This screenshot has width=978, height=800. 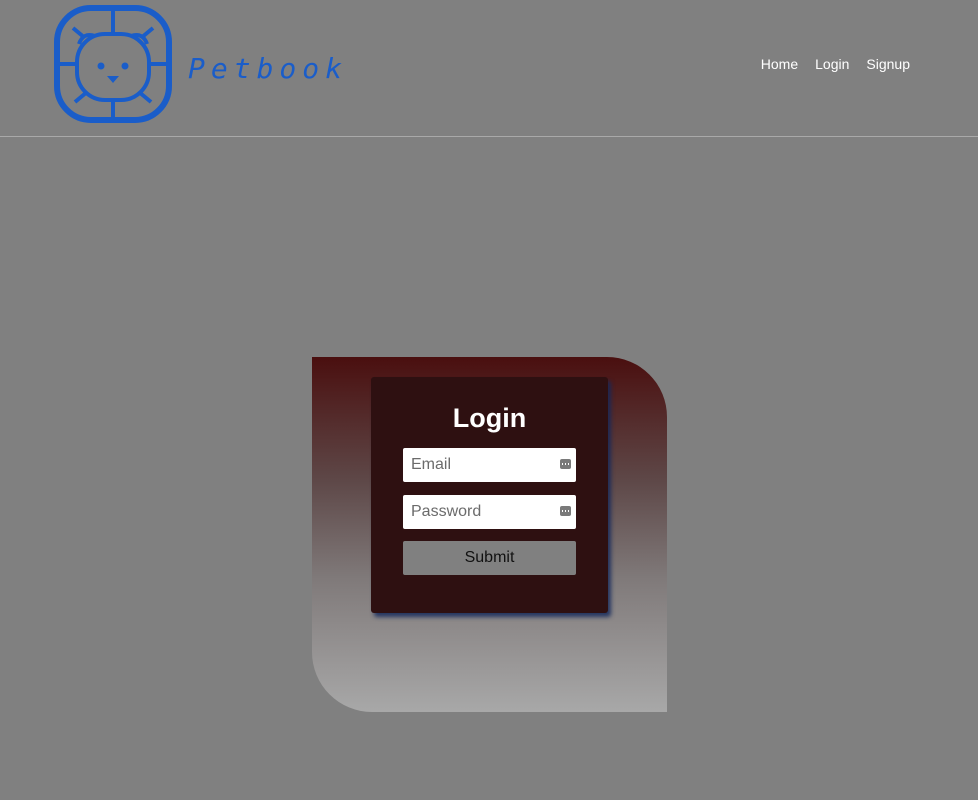 I want to click on nav-signup-link: Signup, so click(x=888, y=64).